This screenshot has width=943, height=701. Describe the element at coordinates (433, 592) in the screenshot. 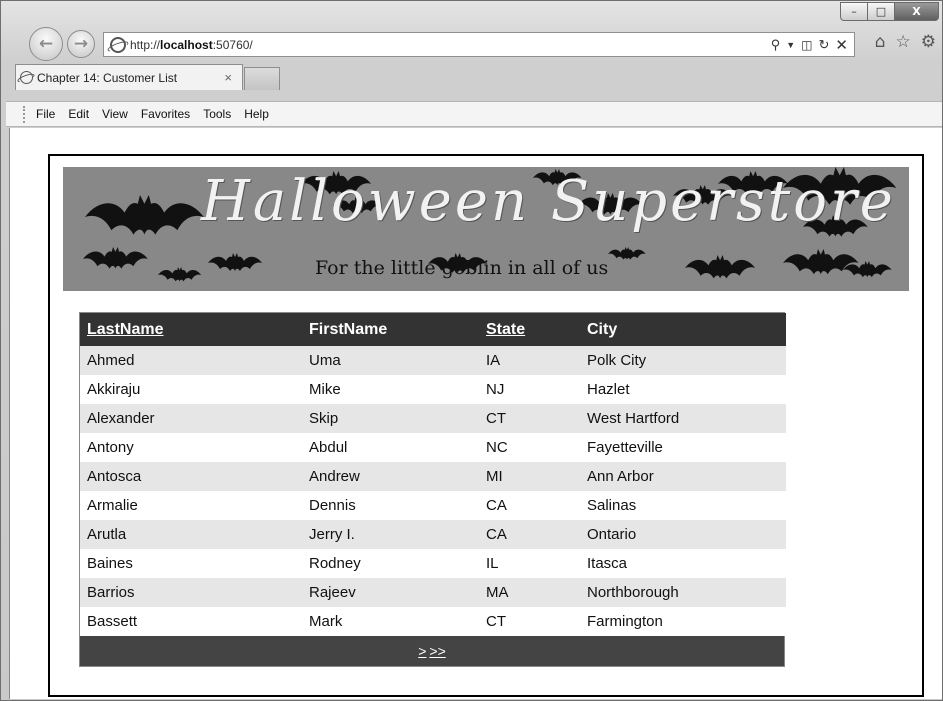

I see `table-row: Barrios Rajeev MA Northborough` at that location.